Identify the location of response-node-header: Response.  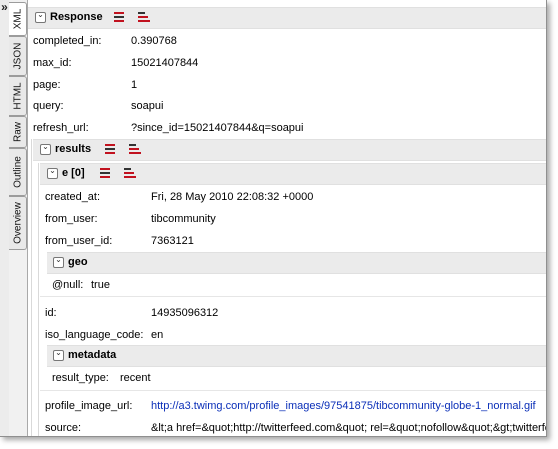
(287, 18).